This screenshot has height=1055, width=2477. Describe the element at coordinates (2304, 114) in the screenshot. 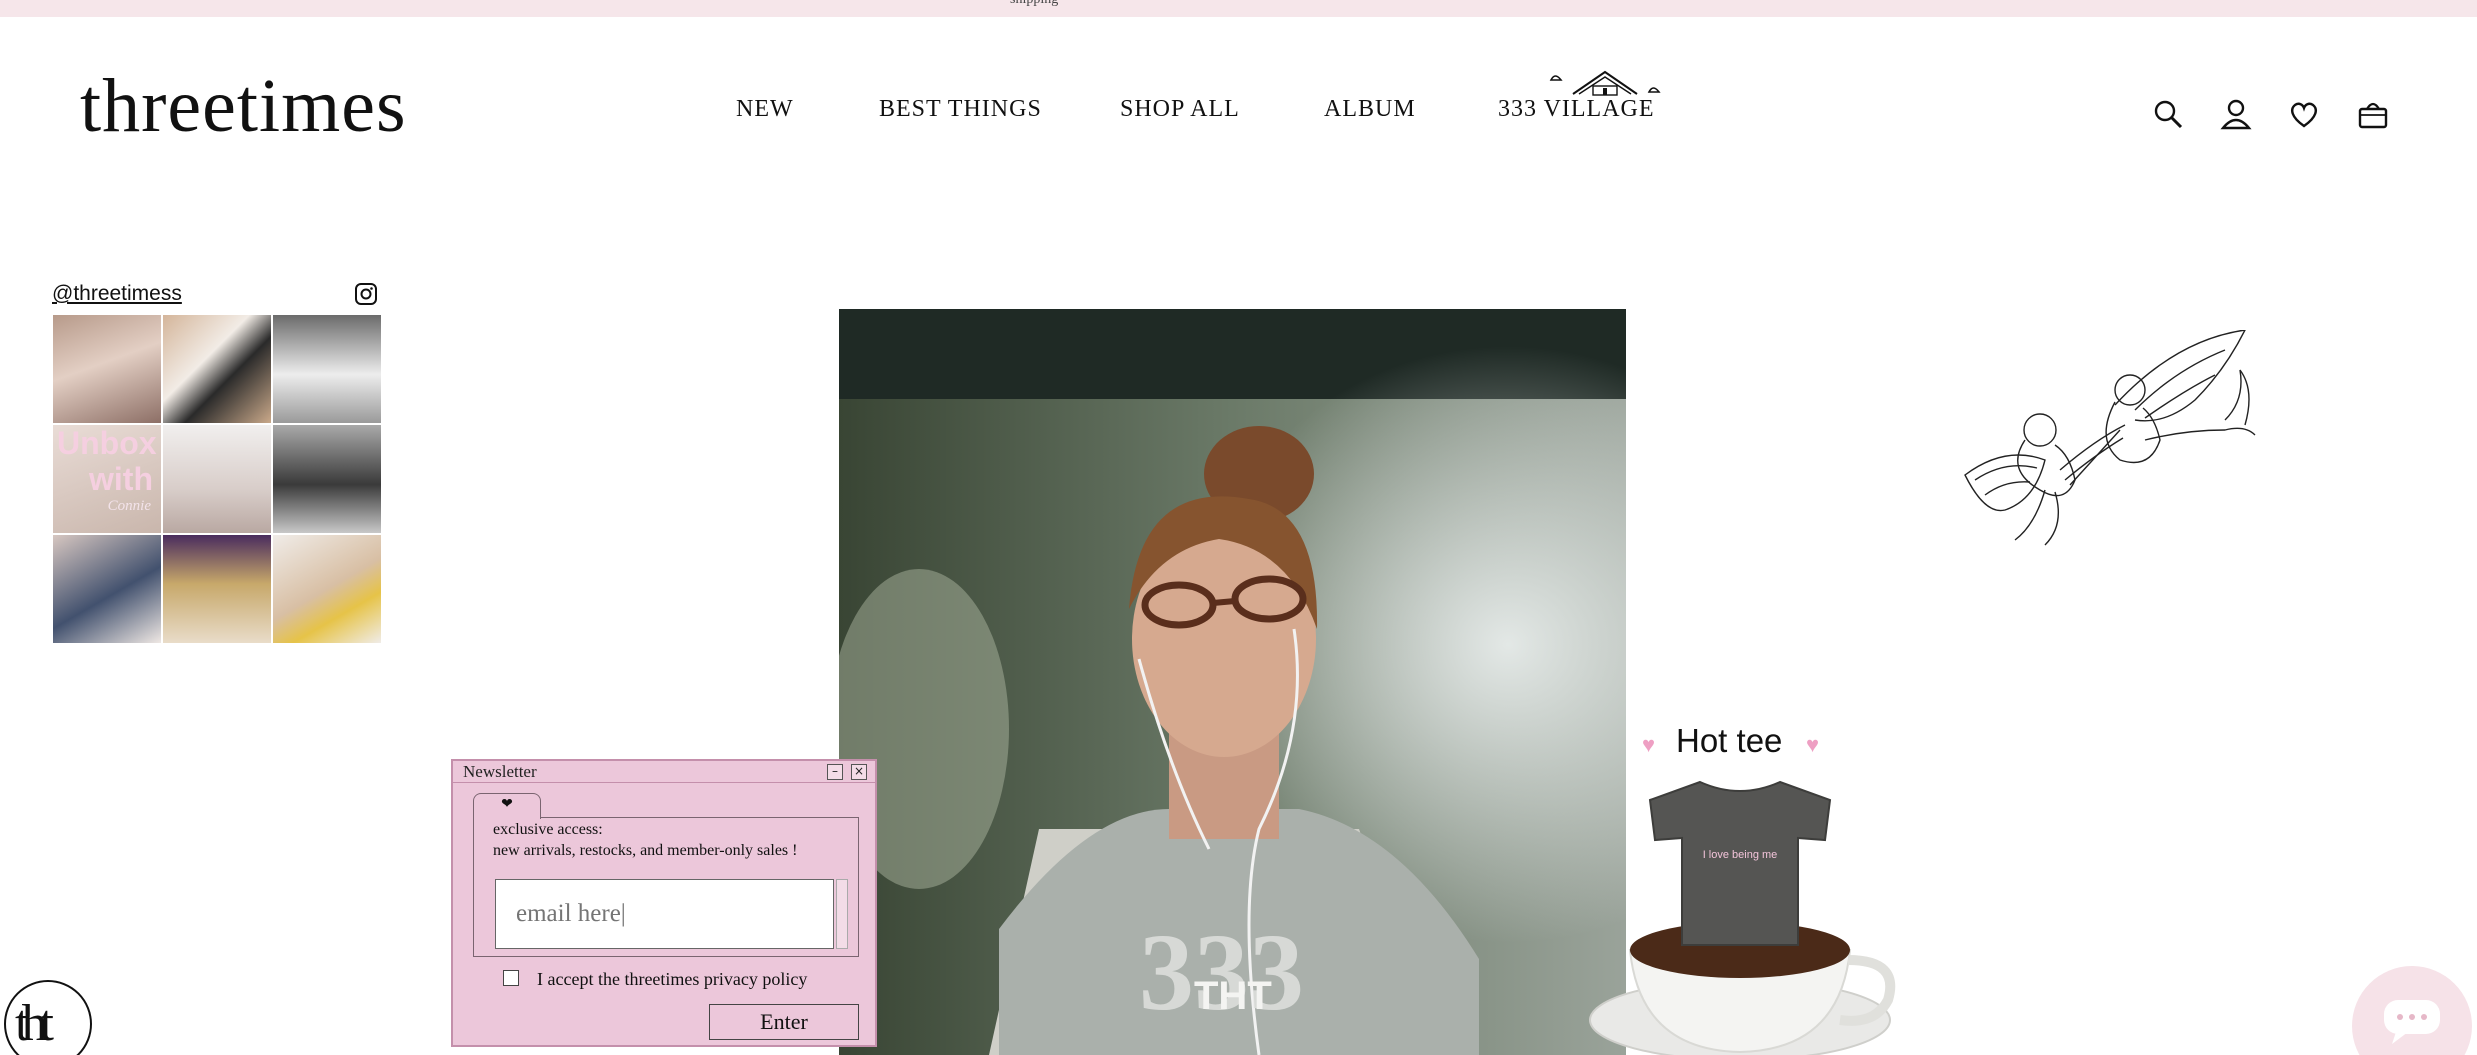

I see `wishlist-heart-icon` at that location.